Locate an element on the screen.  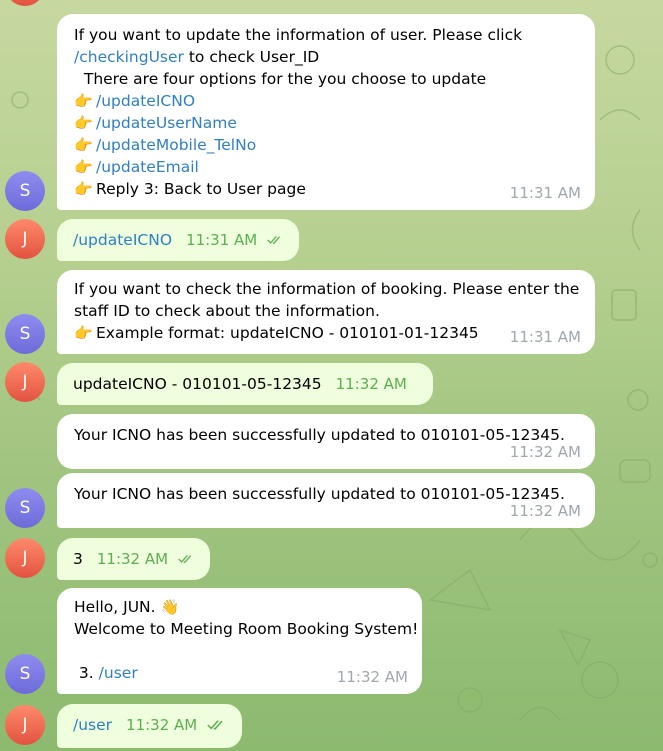
message-text: 3 is located at coordinates (78, 559).